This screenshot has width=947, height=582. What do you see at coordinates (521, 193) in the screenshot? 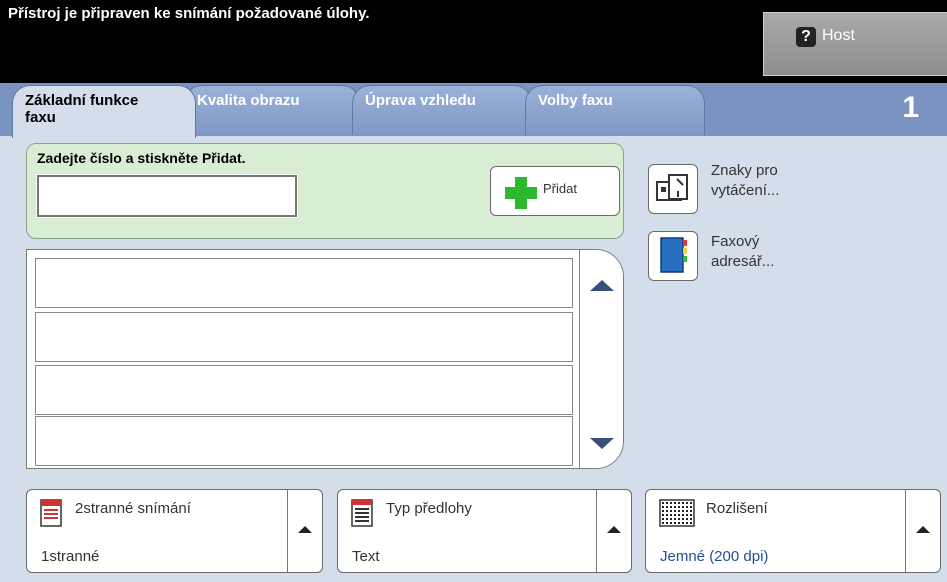
I see `plus-icon` at bounding box center [521, 193].